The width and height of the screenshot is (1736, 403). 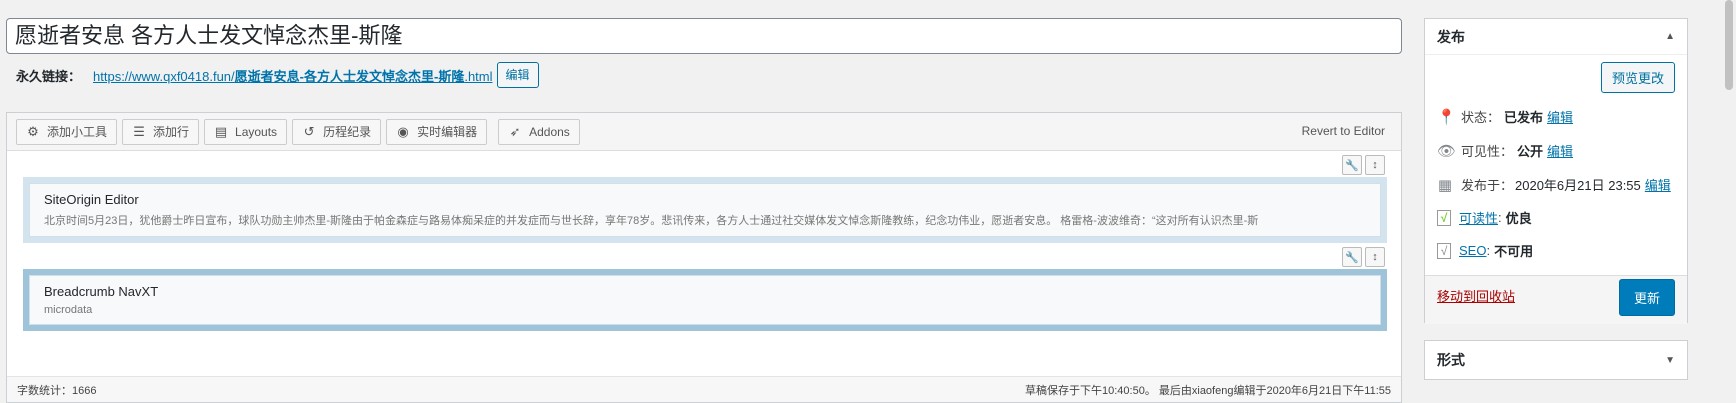 I want to click on format-box-title: 形式, so click(x=1451, y=360).